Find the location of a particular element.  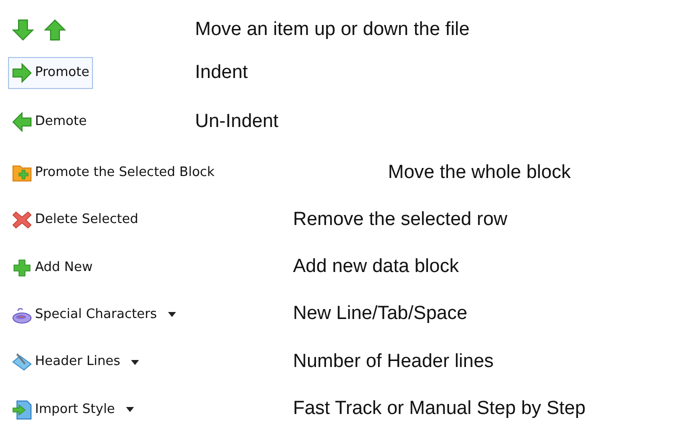

toolbar-button: Special Characters is located at coordinates (94, 314).